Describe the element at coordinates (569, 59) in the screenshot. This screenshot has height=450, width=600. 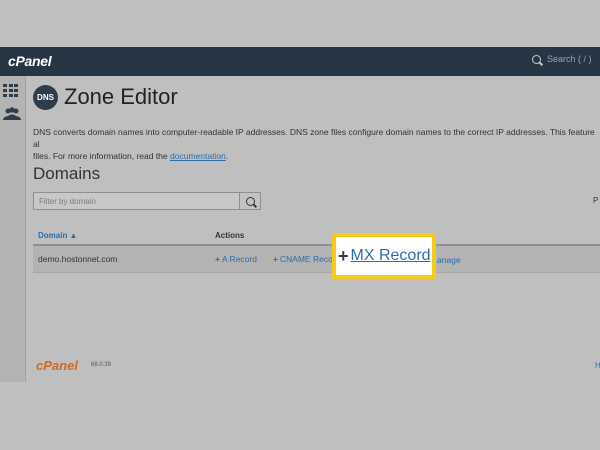
I see `search-placeholder: Search ( / )` at that location.